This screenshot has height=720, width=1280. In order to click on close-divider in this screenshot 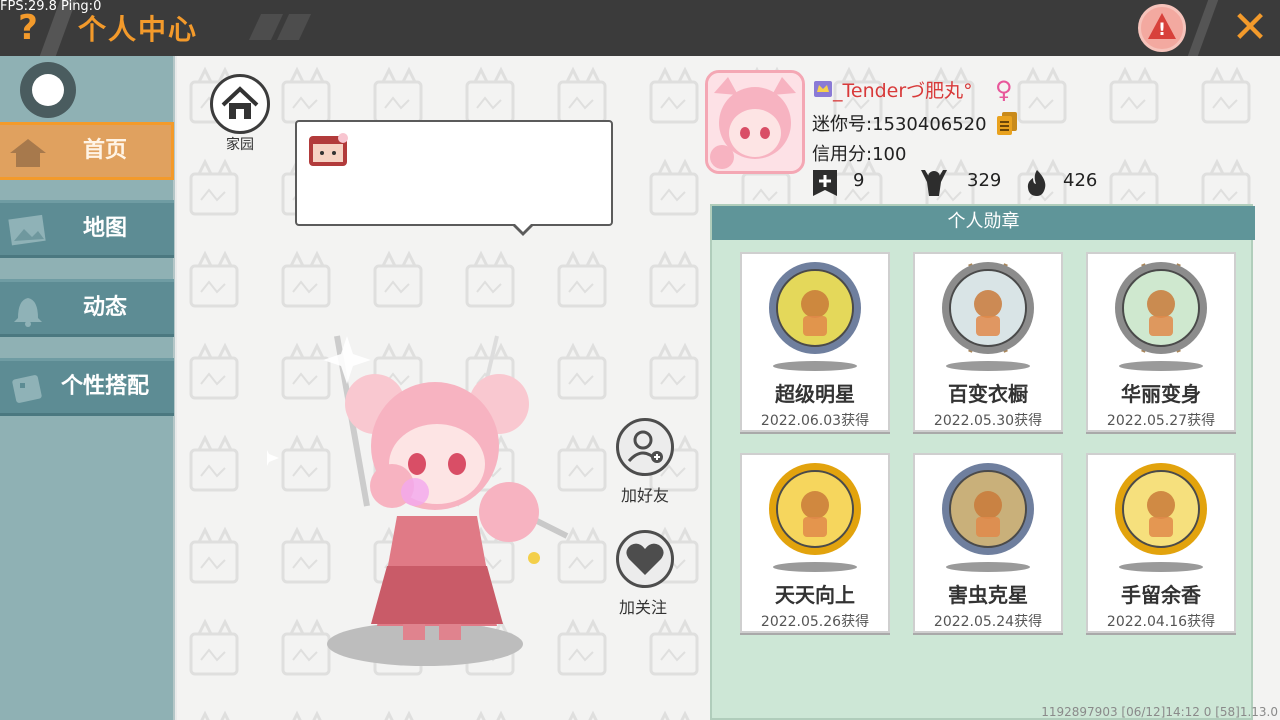, I will do `click(1203, 28)`.